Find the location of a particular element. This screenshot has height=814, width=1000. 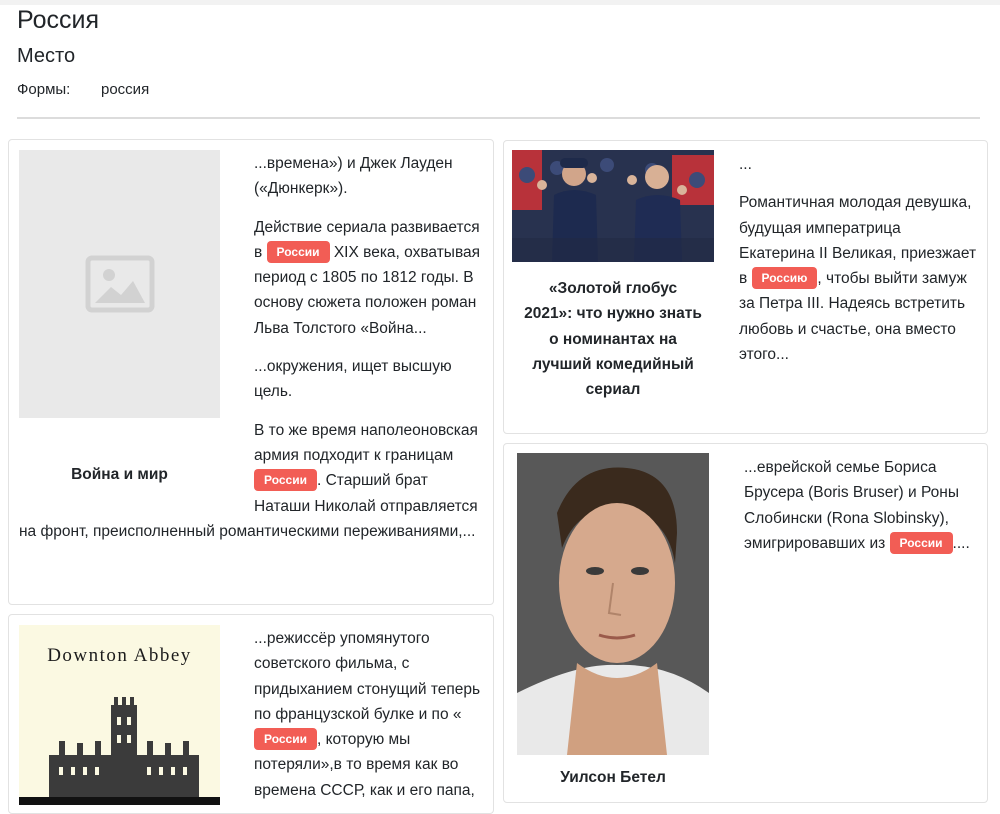

card-media: Война и мир is located at coordinates (128, 318).